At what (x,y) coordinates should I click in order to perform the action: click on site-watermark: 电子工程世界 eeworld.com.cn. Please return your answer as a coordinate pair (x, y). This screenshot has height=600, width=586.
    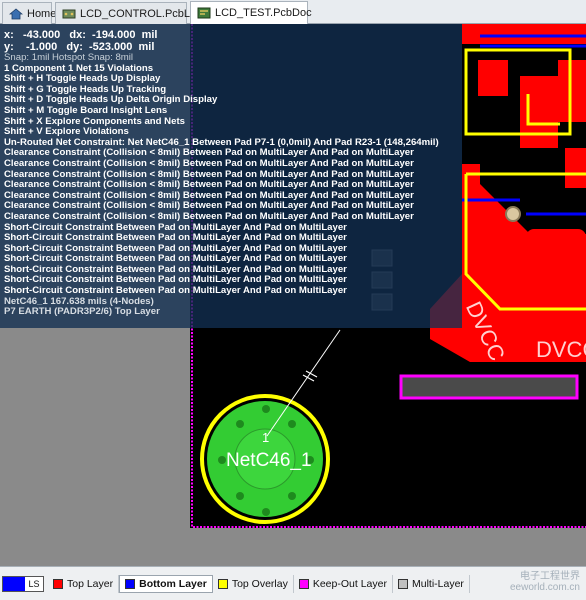
    Looking at the image, I should click on (545, 582).